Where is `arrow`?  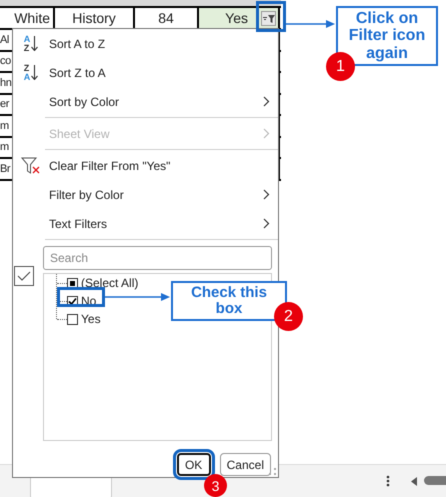
arrow is located at coordinates (138, 297).